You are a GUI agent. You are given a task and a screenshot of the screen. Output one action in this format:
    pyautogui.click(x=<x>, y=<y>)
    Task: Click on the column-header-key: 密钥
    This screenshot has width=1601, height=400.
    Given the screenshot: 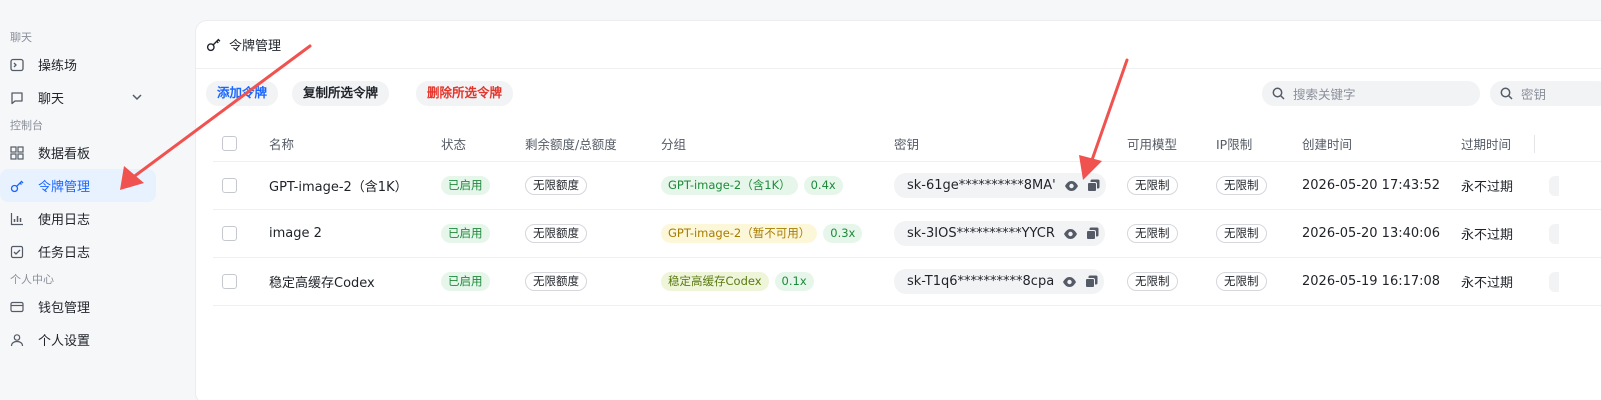 What is the action you would take?
    pyautogui.click(x=906, y=143)
    